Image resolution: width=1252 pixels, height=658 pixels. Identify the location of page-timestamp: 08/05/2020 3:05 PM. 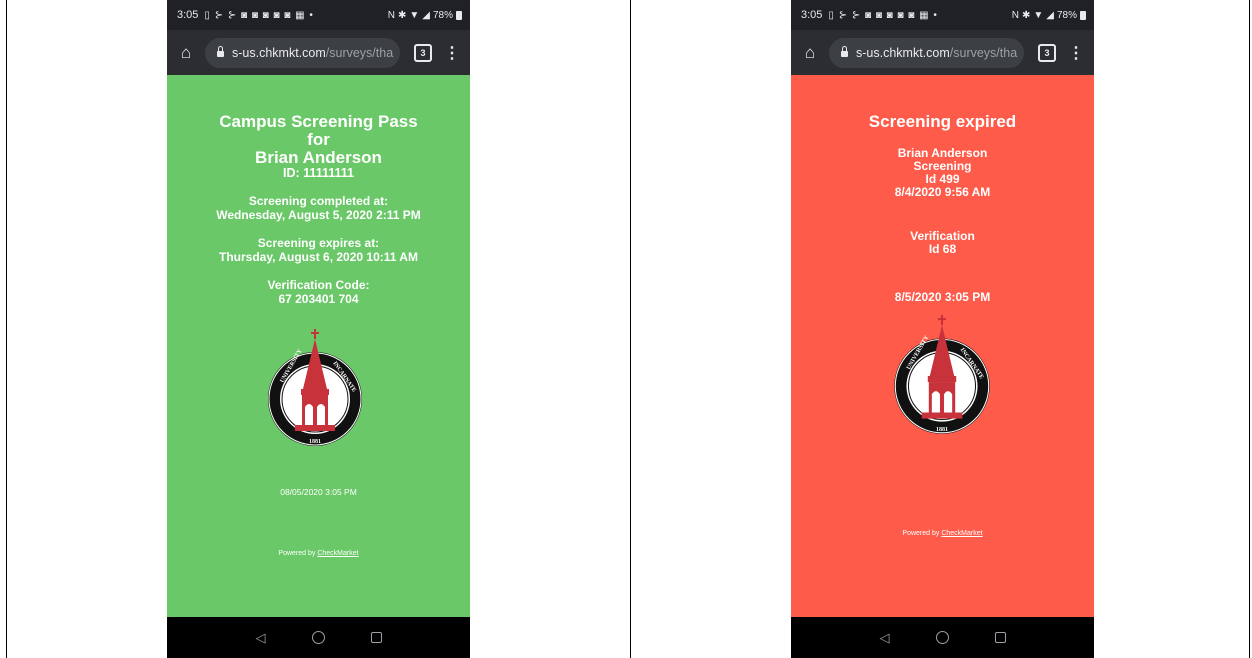
(318, 492).